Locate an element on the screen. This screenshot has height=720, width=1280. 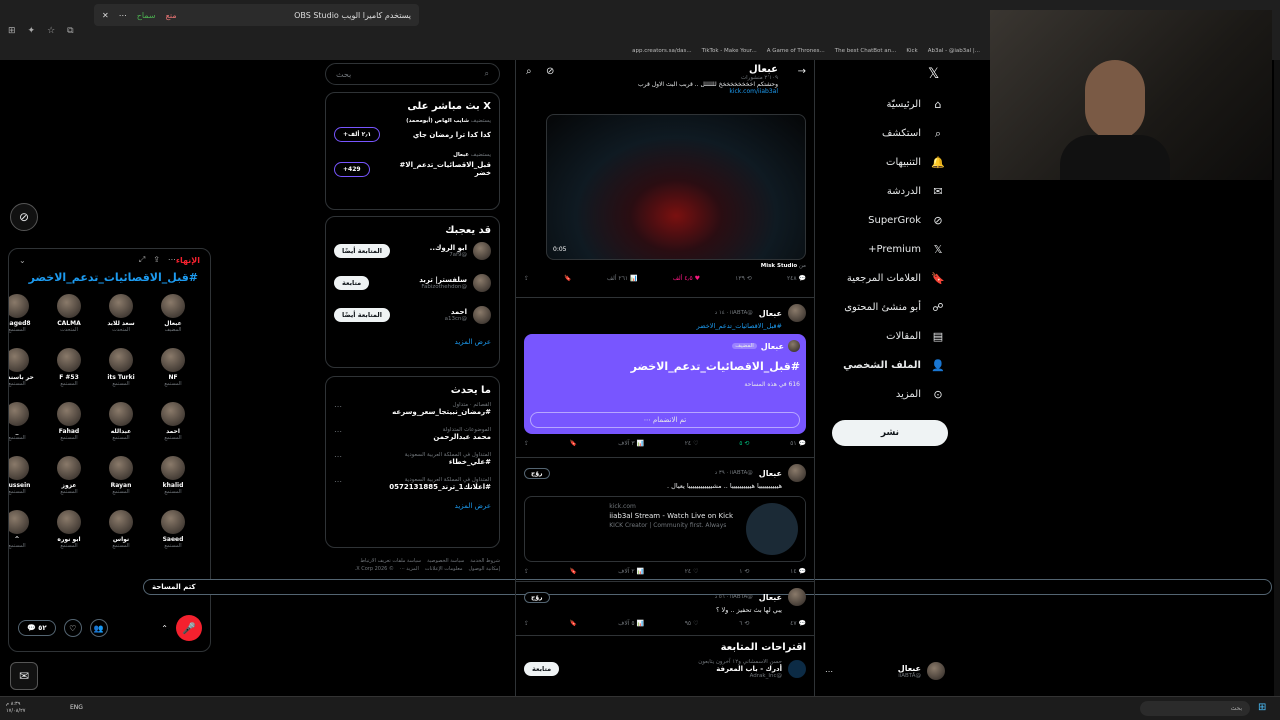
trend-item: الموضوعات المتداولة محمد عبدالرحمن ⋯ is located at coordinates (412, 434).